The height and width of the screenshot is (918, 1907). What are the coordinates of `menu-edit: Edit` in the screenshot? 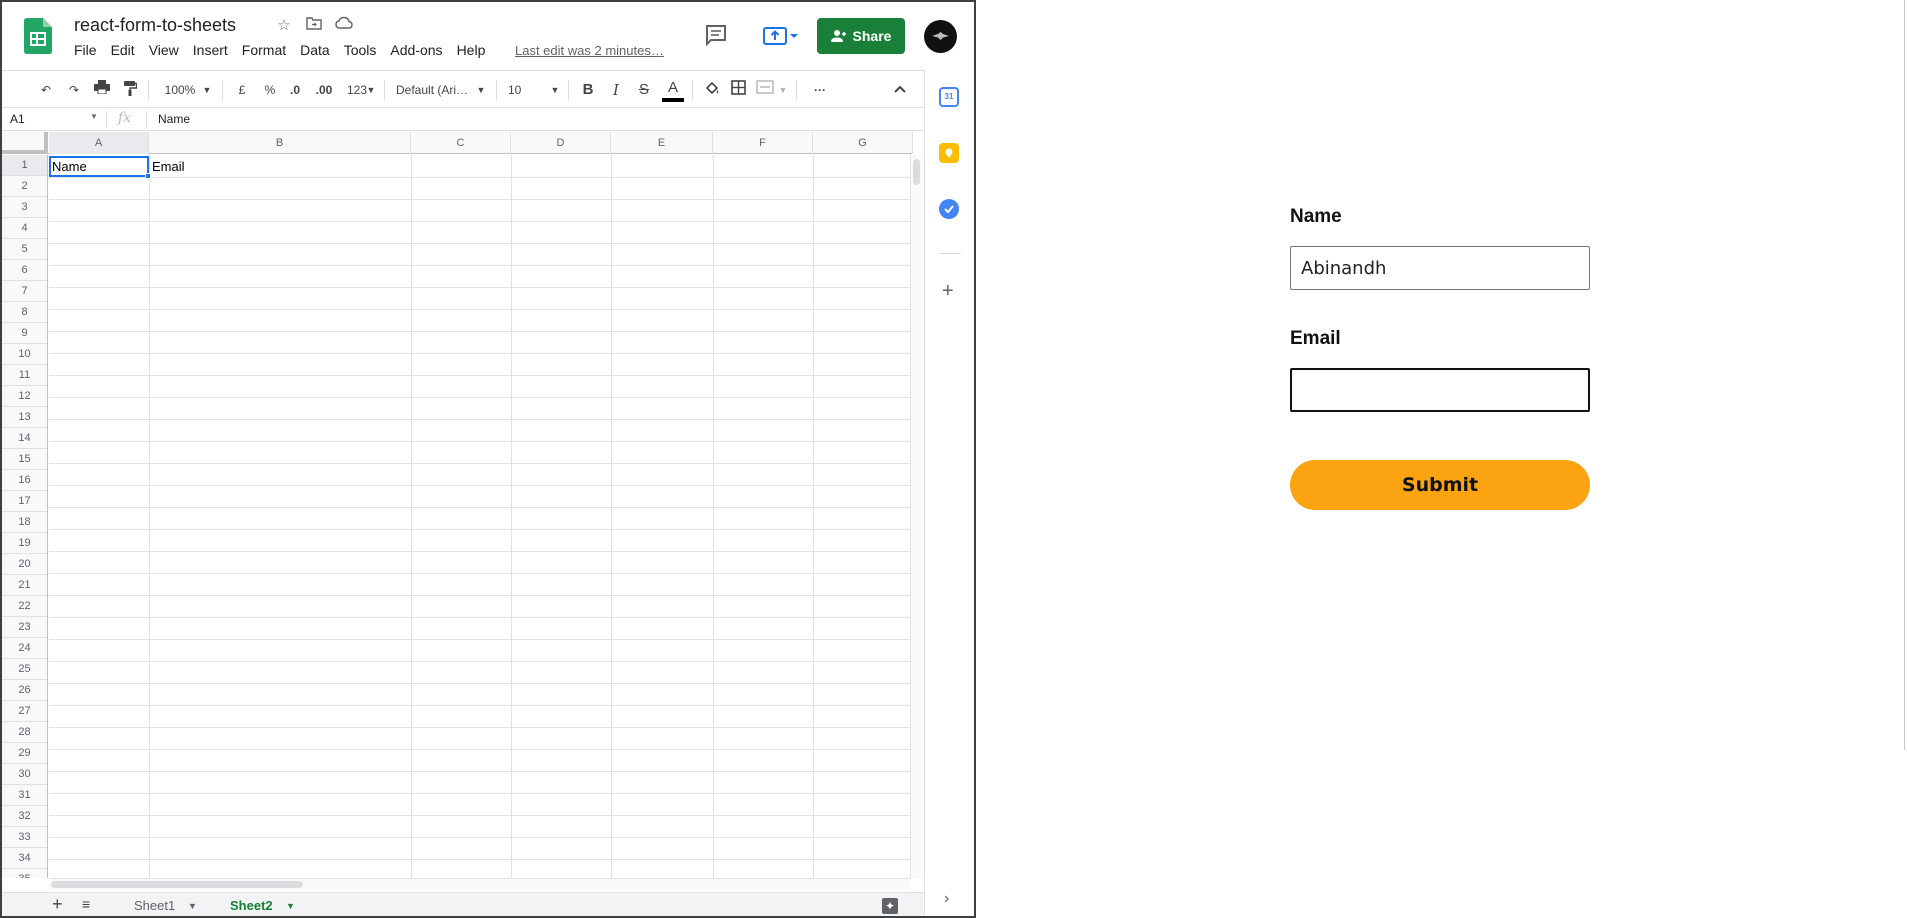 It's located at (123, 50).